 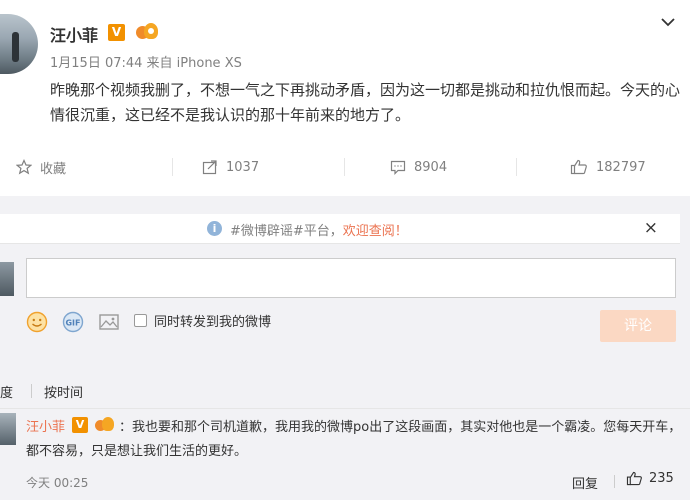 I want to click on repost-button: 1037, so click(x=230, y=167).